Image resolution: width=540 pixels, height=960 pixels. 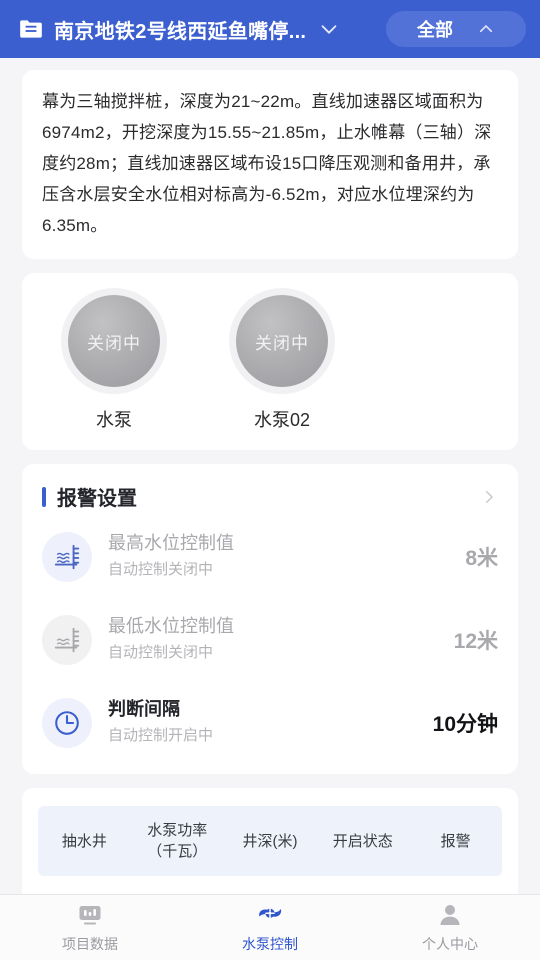 I want to click on cell-status: 关闭中, so click(x=362, y=885).